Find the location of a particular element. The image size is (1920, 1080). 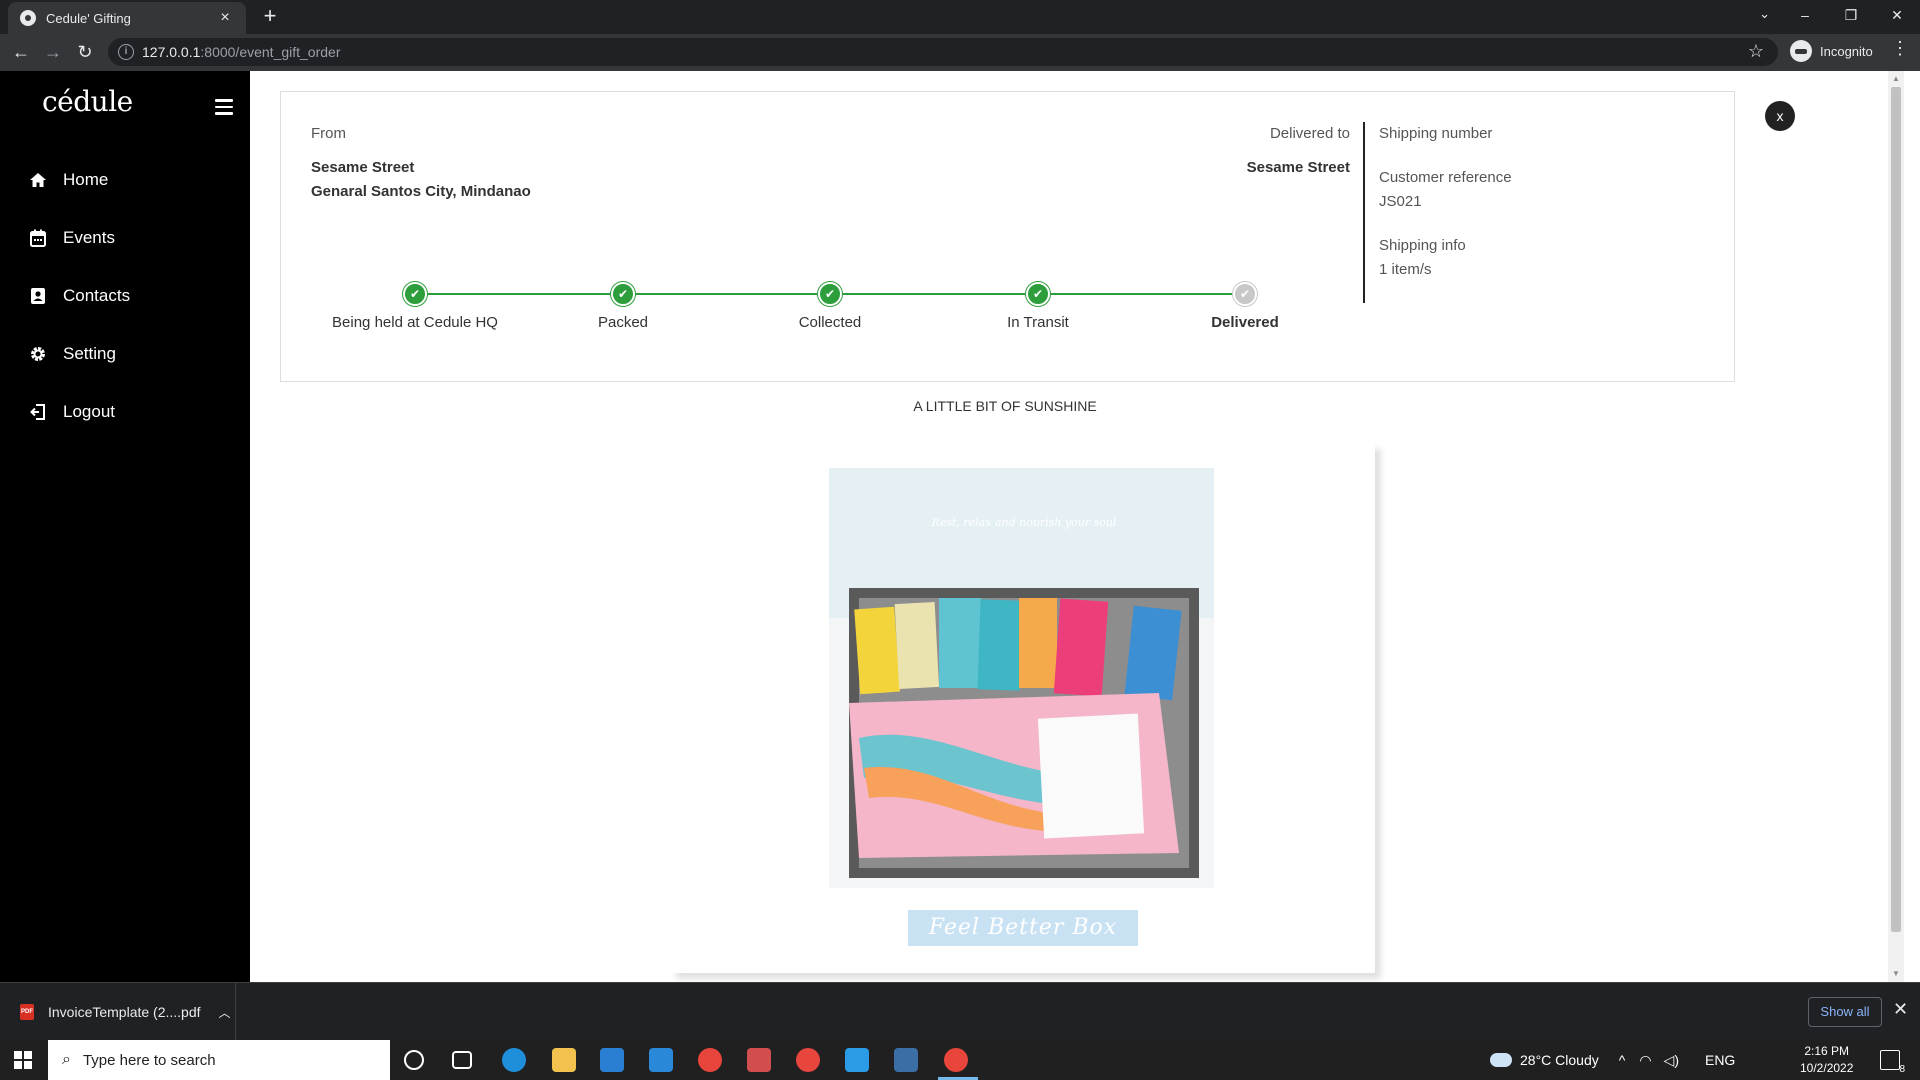

volume-icon: ◁) is located at coordinates (1671, 1060).